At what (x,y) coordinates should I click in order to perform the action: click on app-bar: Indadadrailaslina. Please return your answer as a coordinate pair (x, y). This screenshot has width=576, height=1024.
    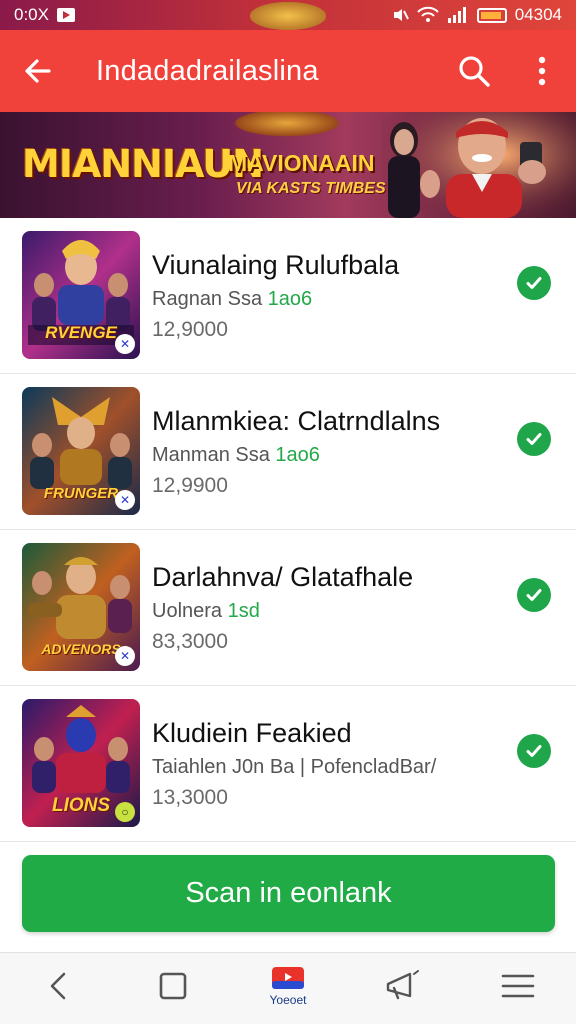
    Looking at the image, I should click on (288, 71).